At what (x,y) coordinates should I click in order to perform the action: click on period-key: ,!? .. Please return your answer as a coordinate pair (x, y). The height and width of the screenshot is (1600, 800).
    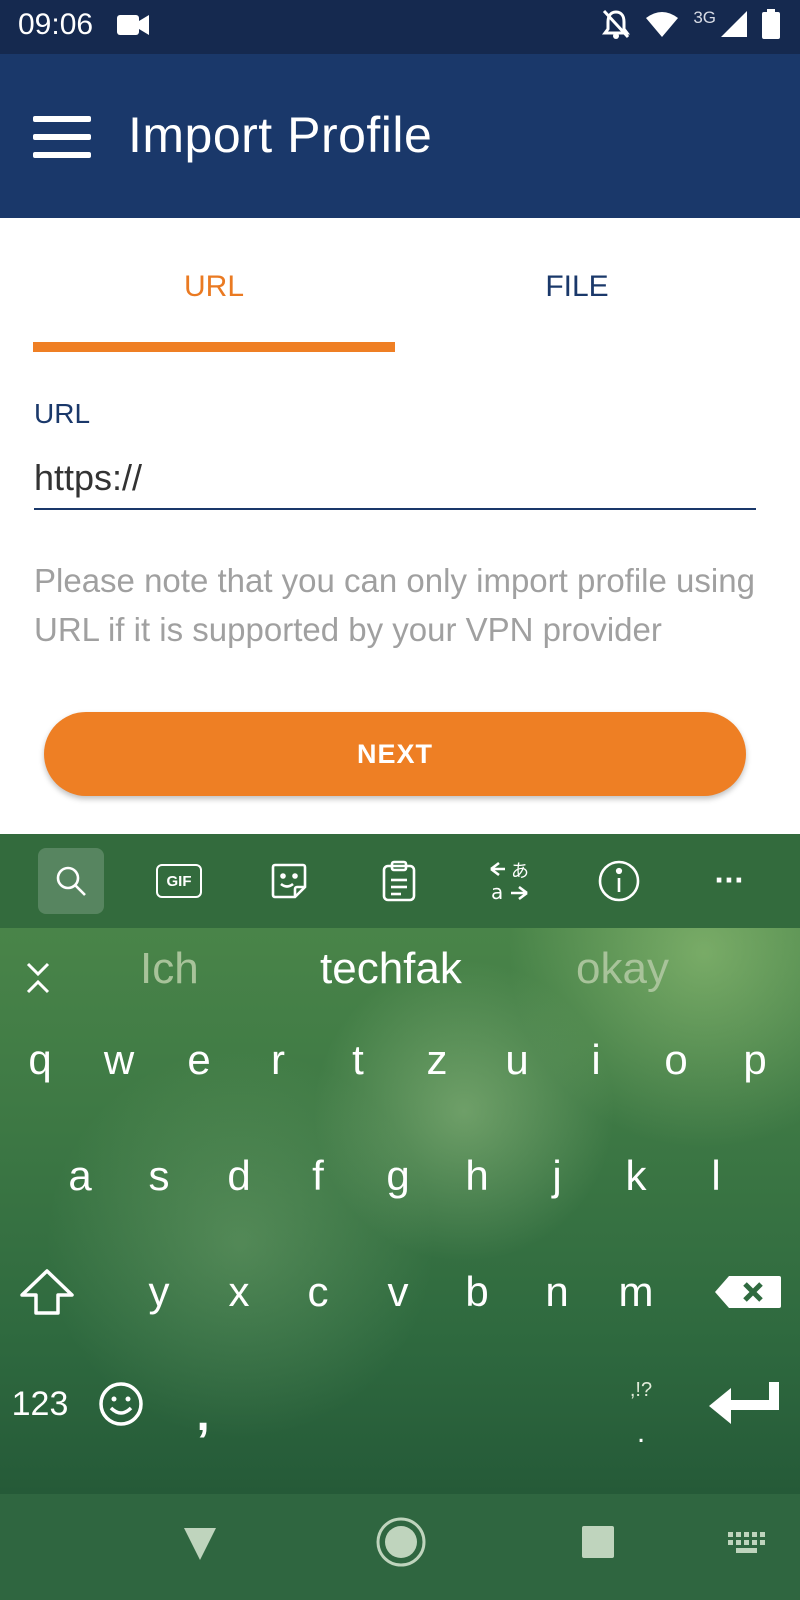
    Looking at the image, I should click on (641, 1414).